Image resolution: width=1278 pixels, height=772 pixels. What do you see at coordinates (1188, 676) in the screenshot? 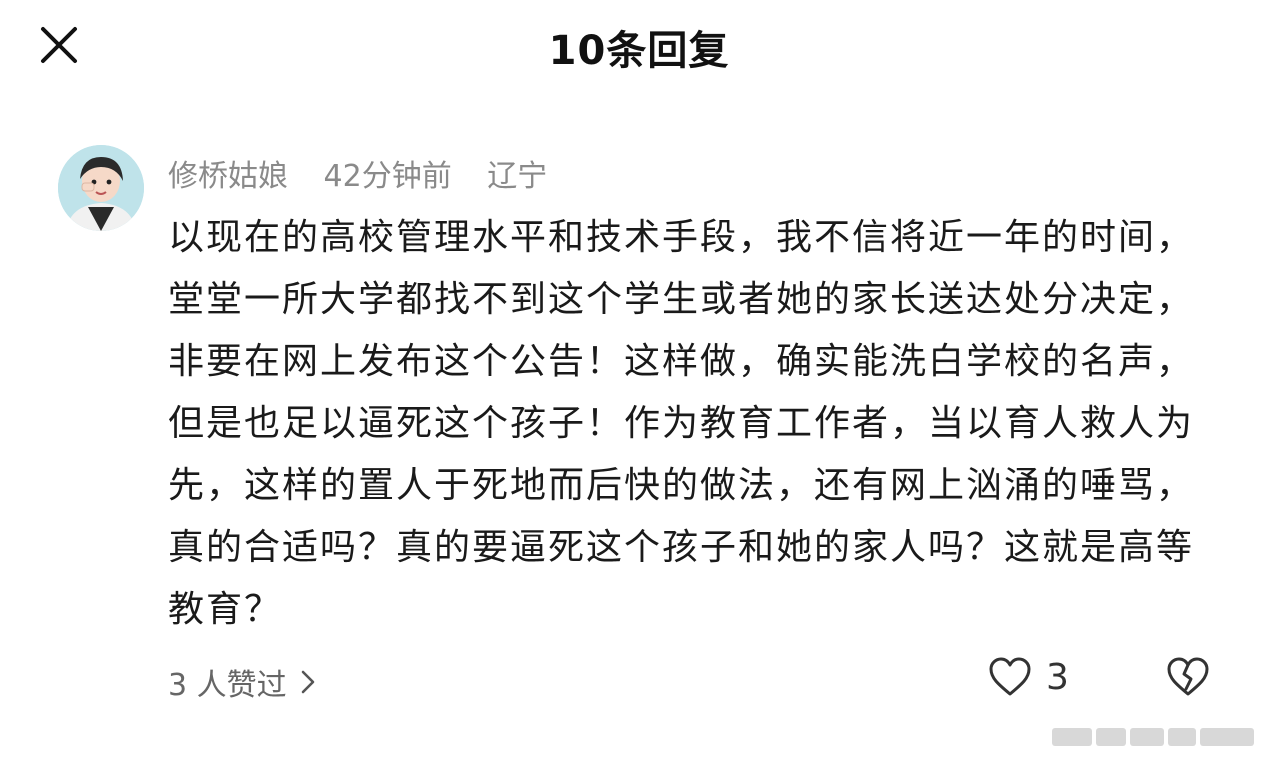
I see `broken-heart-icon` at bounding box center [1188, 676].